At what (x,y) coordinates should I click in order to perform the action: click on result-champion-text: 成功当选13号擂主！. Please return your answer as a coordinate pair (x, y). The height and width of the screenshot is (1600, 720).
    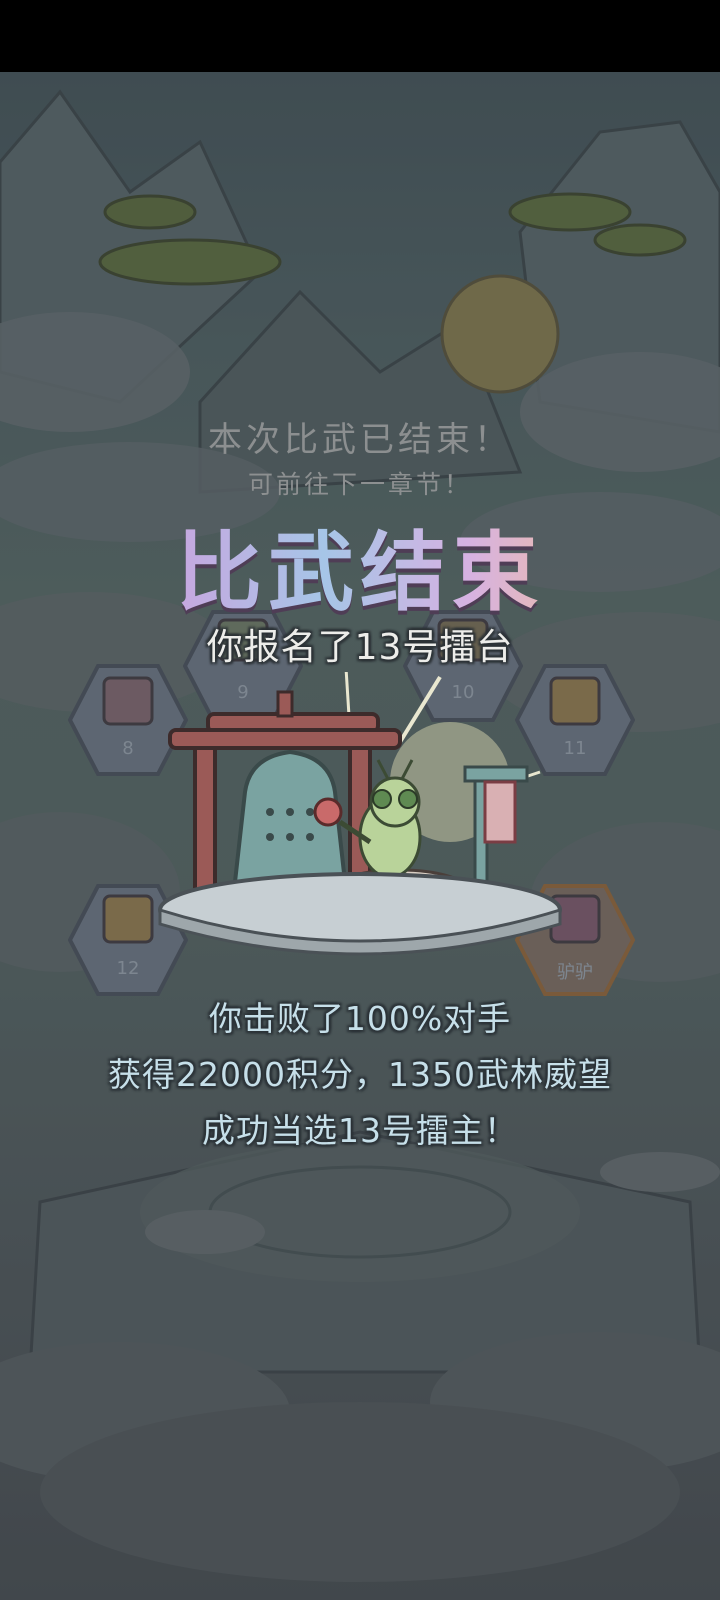
    Looking at the image, I should click on (360, 1130).